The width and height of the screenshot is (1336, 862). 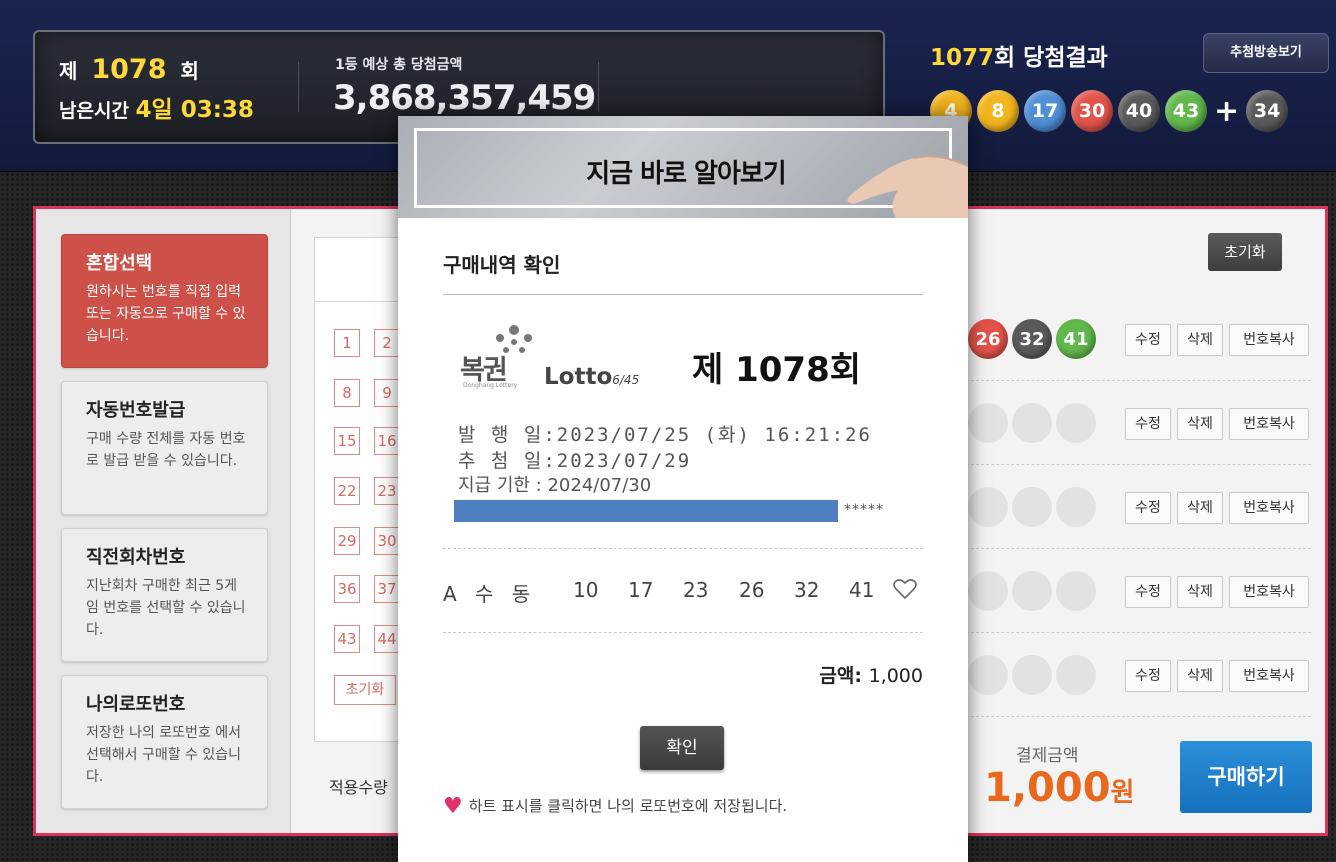 I want to click on logo-lotto-text: Lotto, so click(x=578, y=377).